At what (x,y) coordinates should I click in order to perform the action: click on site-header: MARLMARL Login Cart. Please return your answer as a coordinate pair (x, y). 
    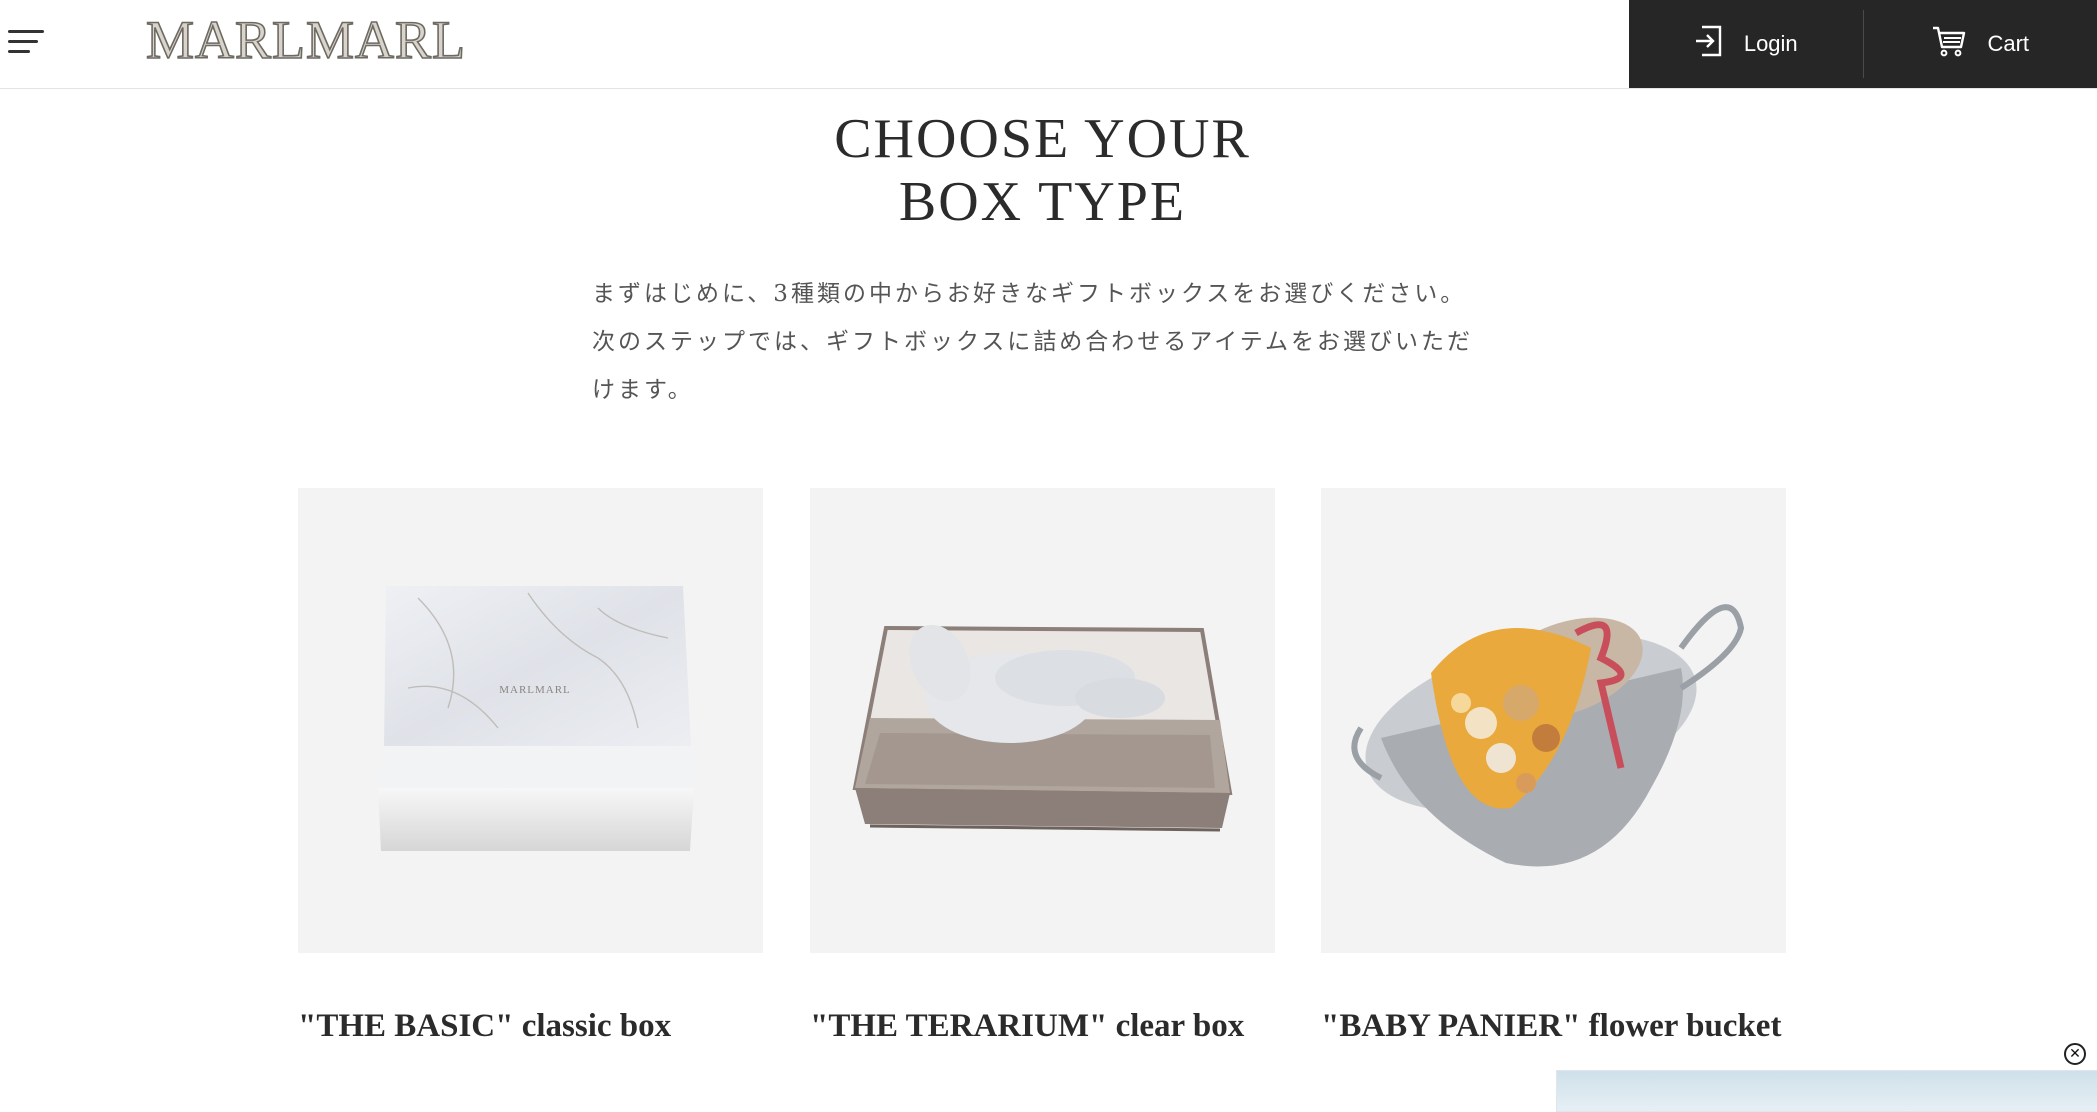
    Looking at the image, I should click on (1048, 44).